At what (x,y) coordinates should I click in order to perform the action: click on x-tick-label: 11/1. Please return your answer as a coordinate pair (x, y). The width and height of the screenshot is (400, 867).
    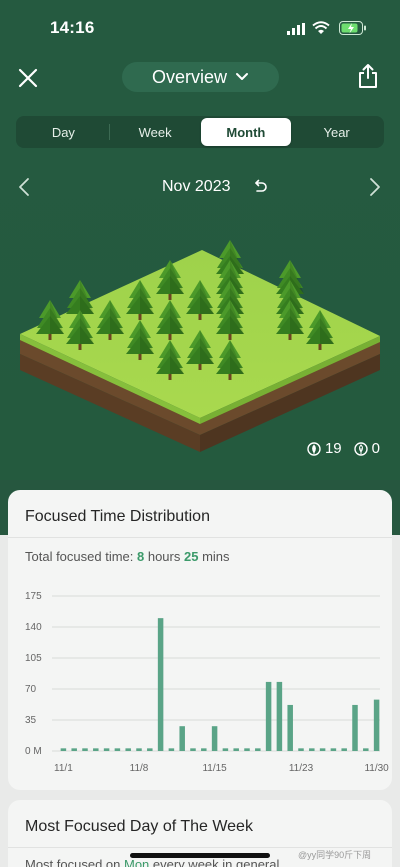
    Looking at the image, I should click on (63, 768).